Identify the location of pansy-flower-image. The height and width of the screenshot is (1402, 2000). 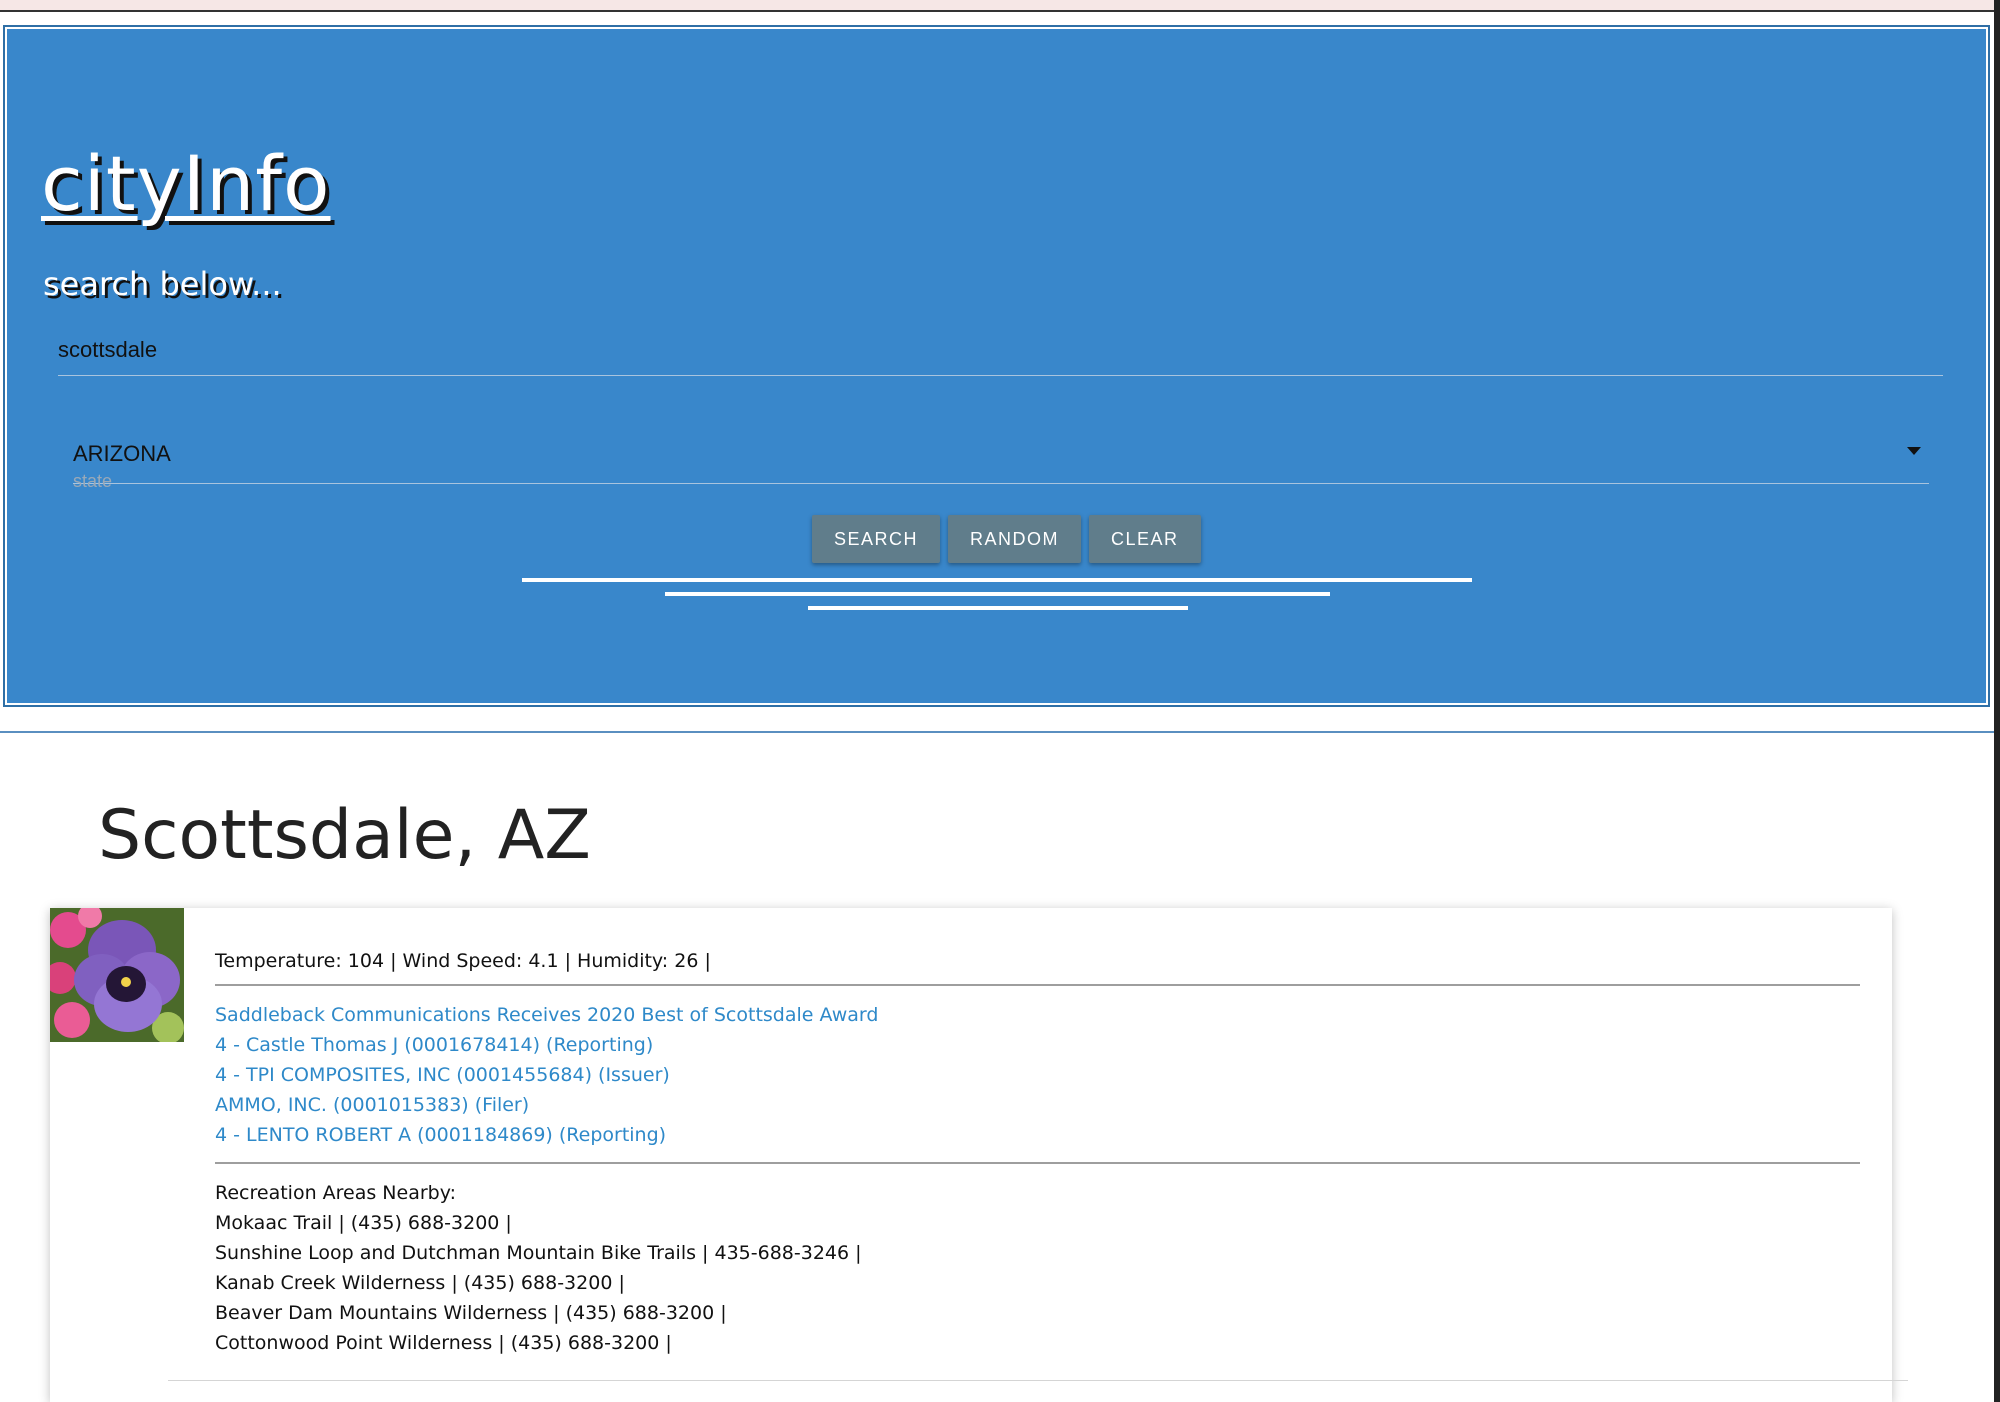
(117, 975).